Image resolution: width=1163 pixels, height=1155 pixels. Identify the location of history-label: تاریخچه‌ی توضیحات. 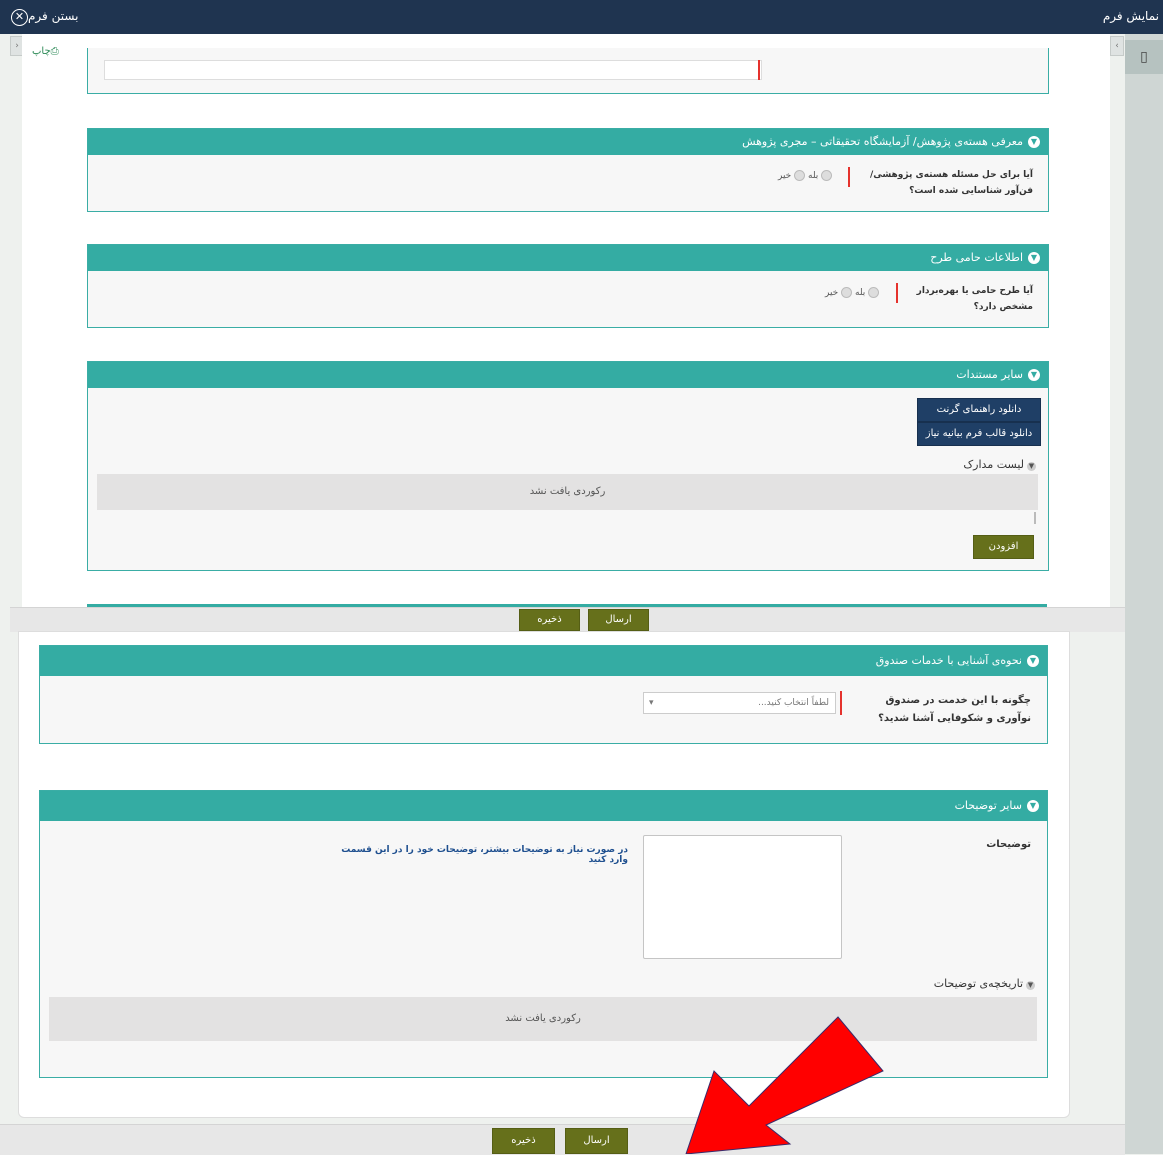
(978, 983).